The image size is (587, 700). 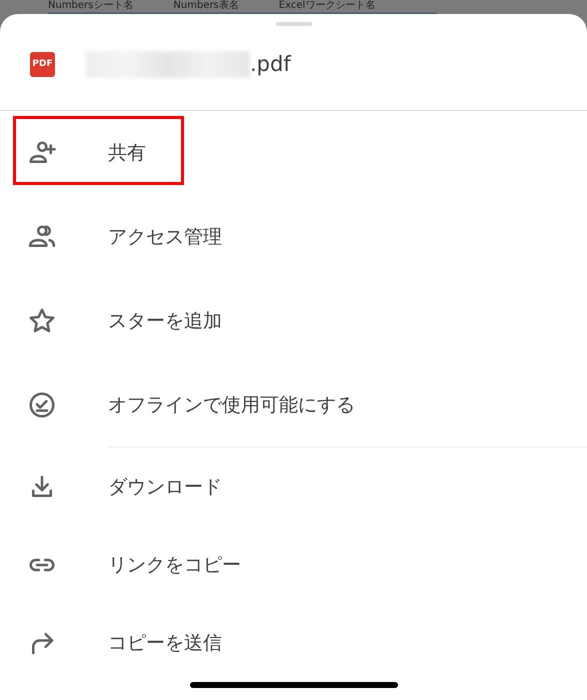 What do you see at coordinates (174, 565) in the screenshot?
I see `menu-item: リンクをコピー` at bounding box center [174, 565].